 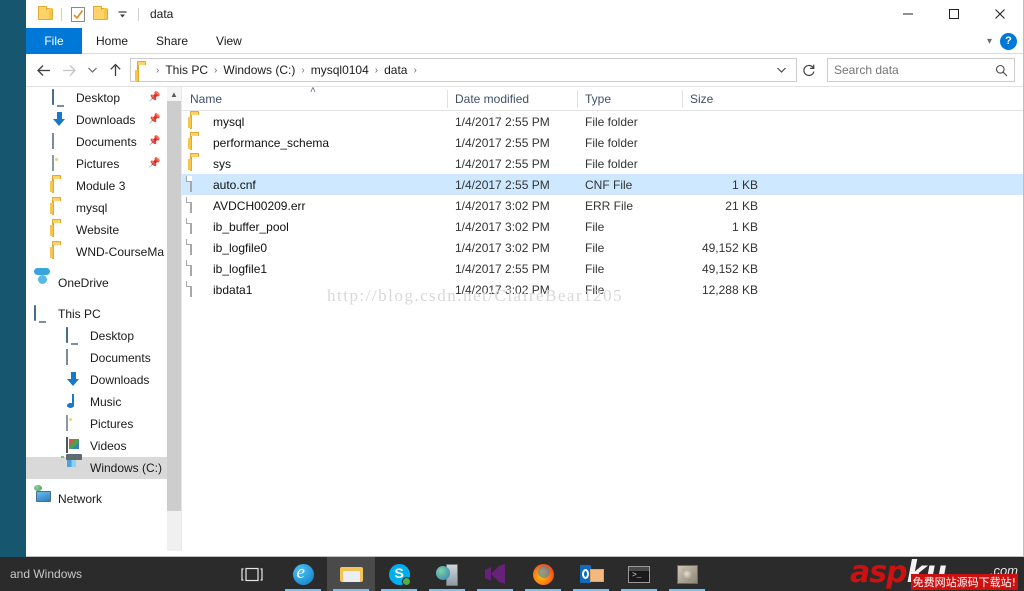 I want to click on sidebar-item-videos: Videos, so click(x=96, y=446).